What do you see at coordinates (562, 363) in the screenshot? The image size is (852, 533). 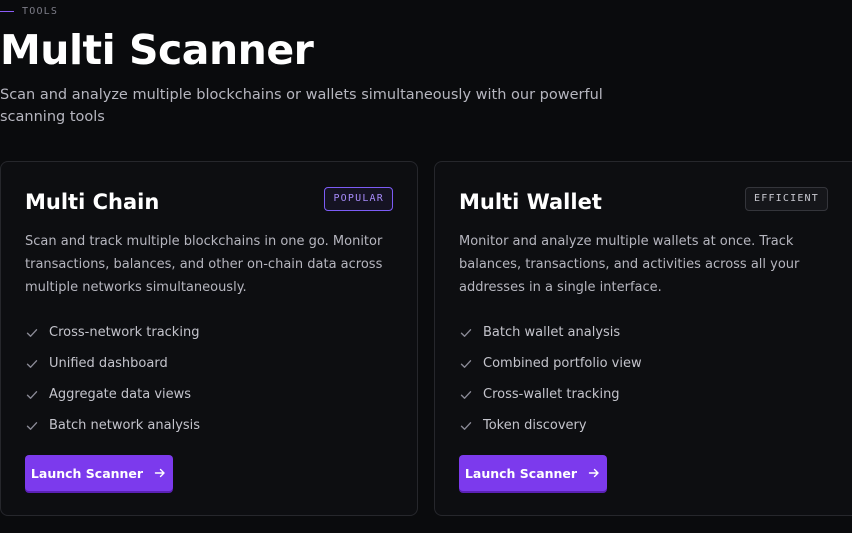 I see `feature-label: Combined portfolio view` at bounding box center [562, 363].